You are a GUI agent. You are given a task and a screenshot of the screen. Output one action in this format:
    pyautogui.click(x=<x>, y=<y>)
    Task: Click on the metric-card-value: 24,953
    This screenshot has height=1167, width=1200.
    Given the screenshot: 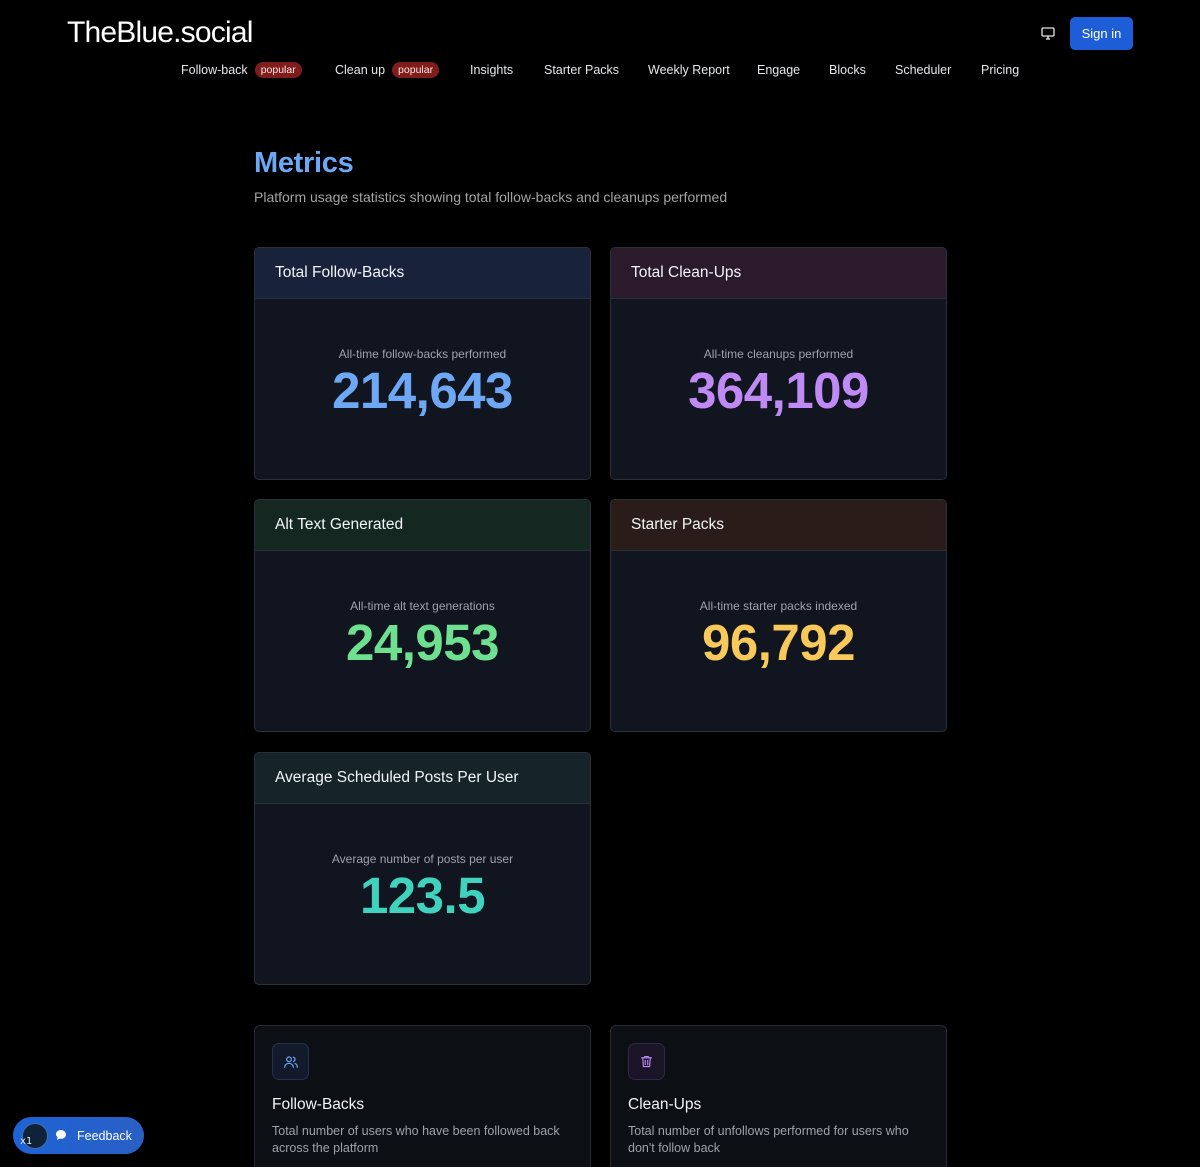 What is the action you would take?
    pyautogui.click(x=423, y=642)
    